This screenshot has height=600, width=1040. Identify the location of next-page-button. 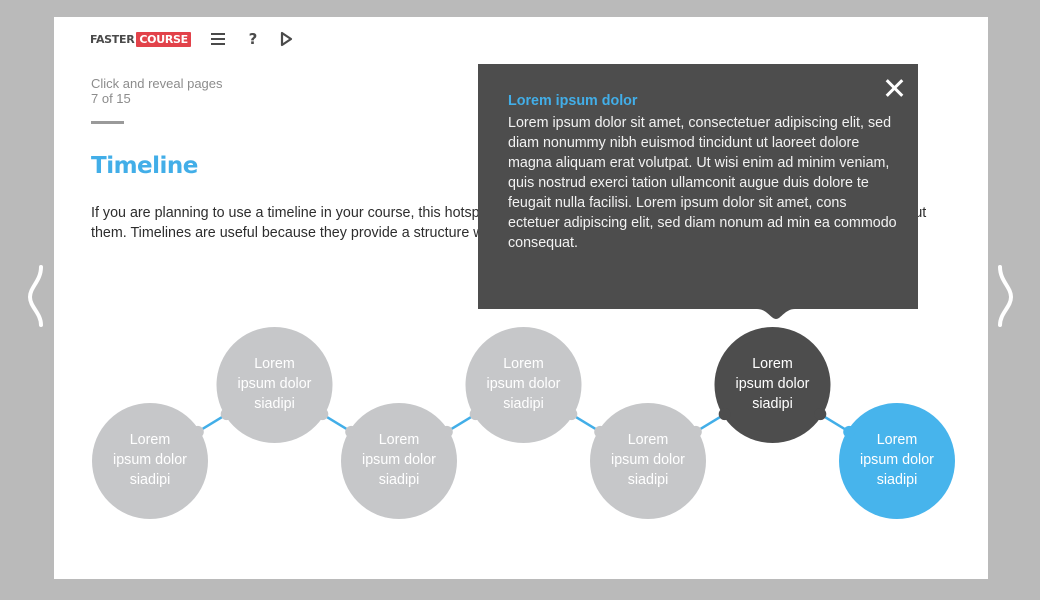
(1005, 297).